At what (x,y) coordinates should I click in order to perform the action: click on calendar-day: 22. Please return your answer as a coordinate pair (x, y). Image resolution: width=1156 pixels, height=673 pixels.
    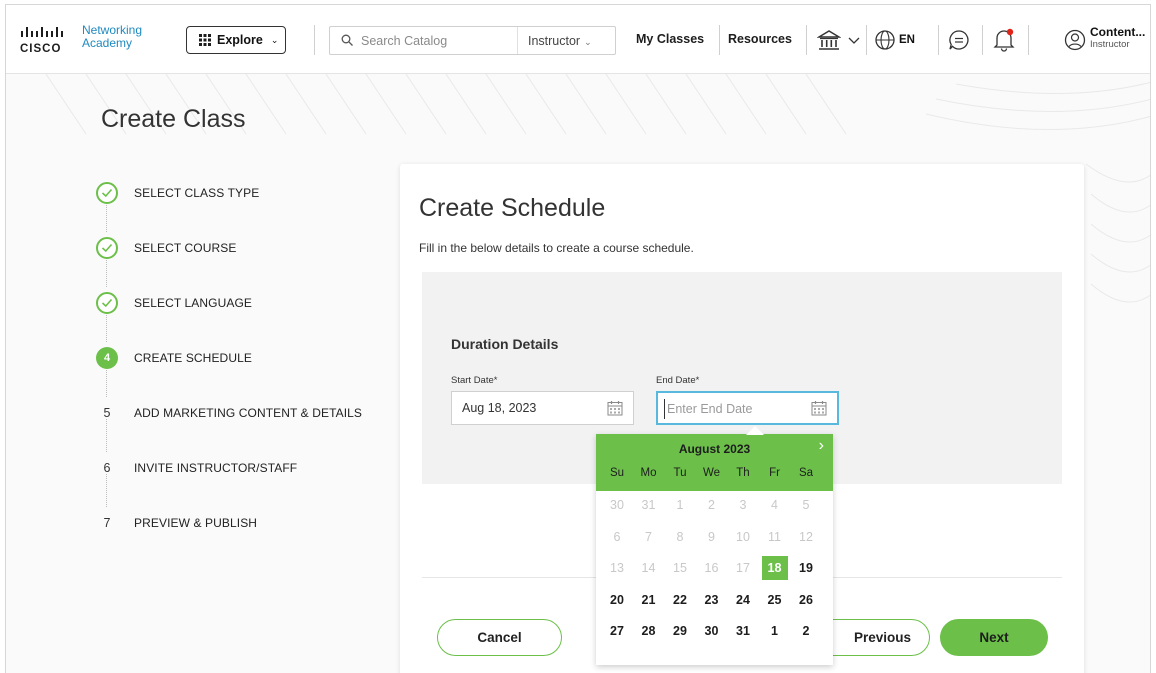
    Looking at the image, I should click on (680, 600).